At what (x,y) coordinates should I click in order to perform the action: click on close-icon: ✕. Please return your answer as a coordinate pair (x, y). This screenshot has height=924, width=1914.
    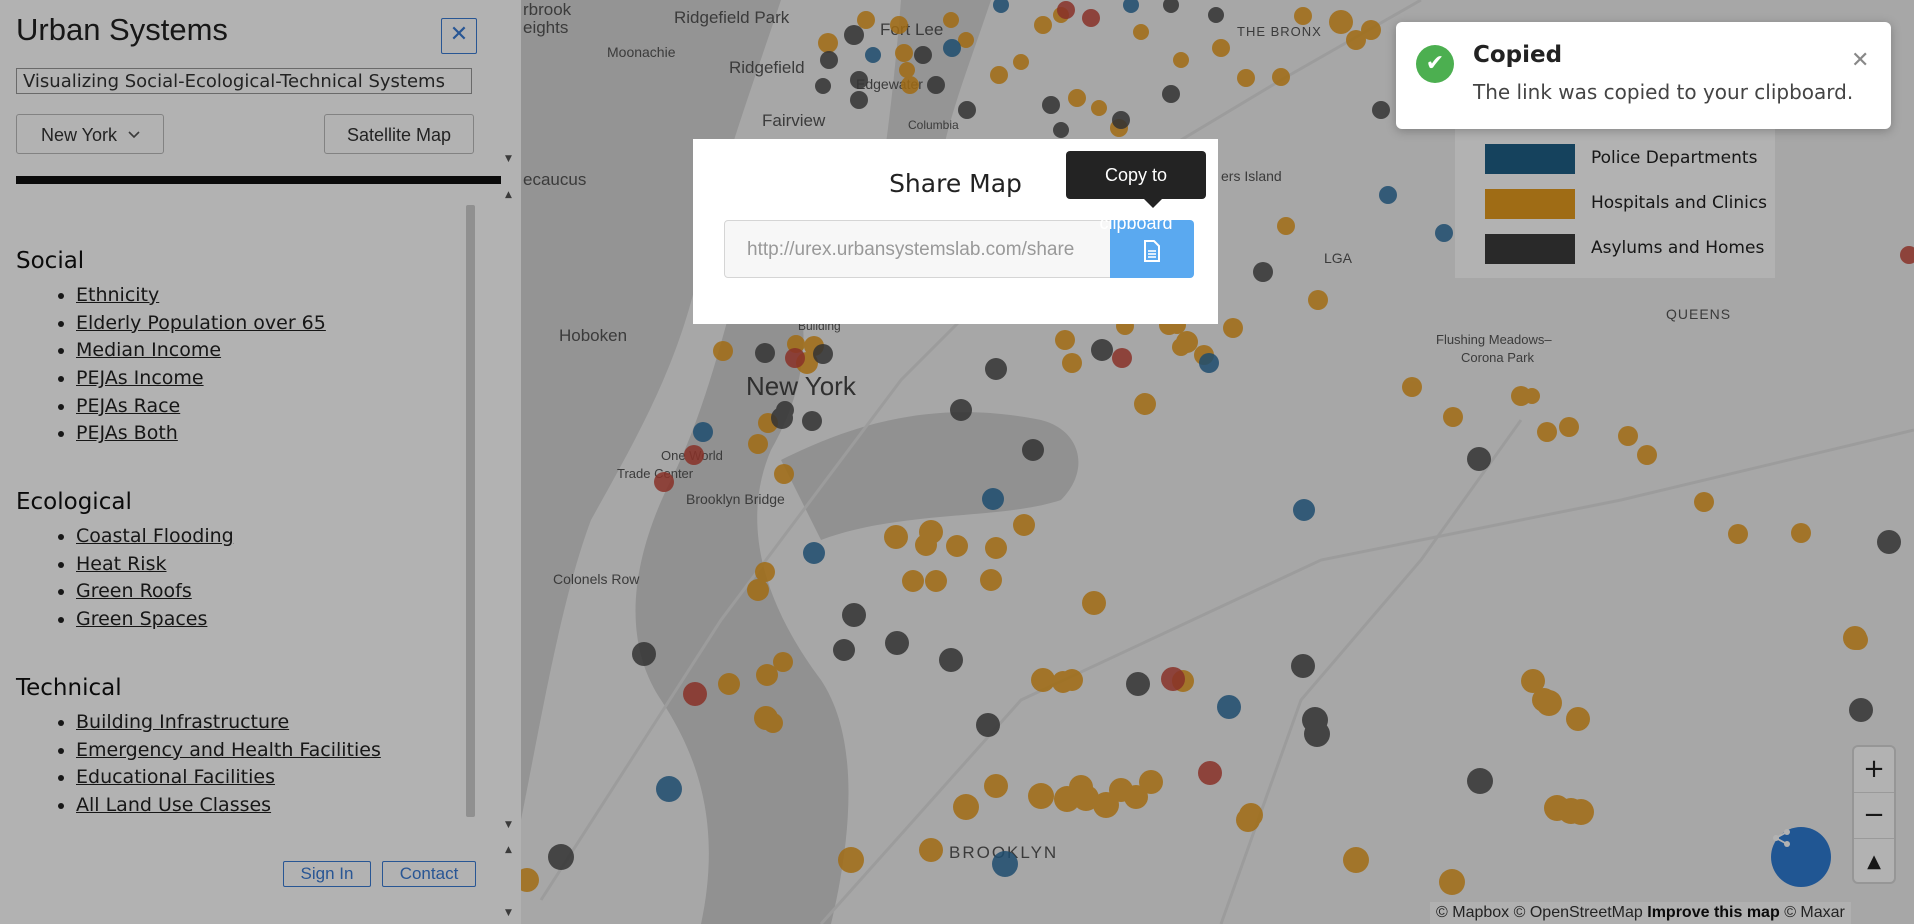
    Looking at the image, I should click on (1860, 60).